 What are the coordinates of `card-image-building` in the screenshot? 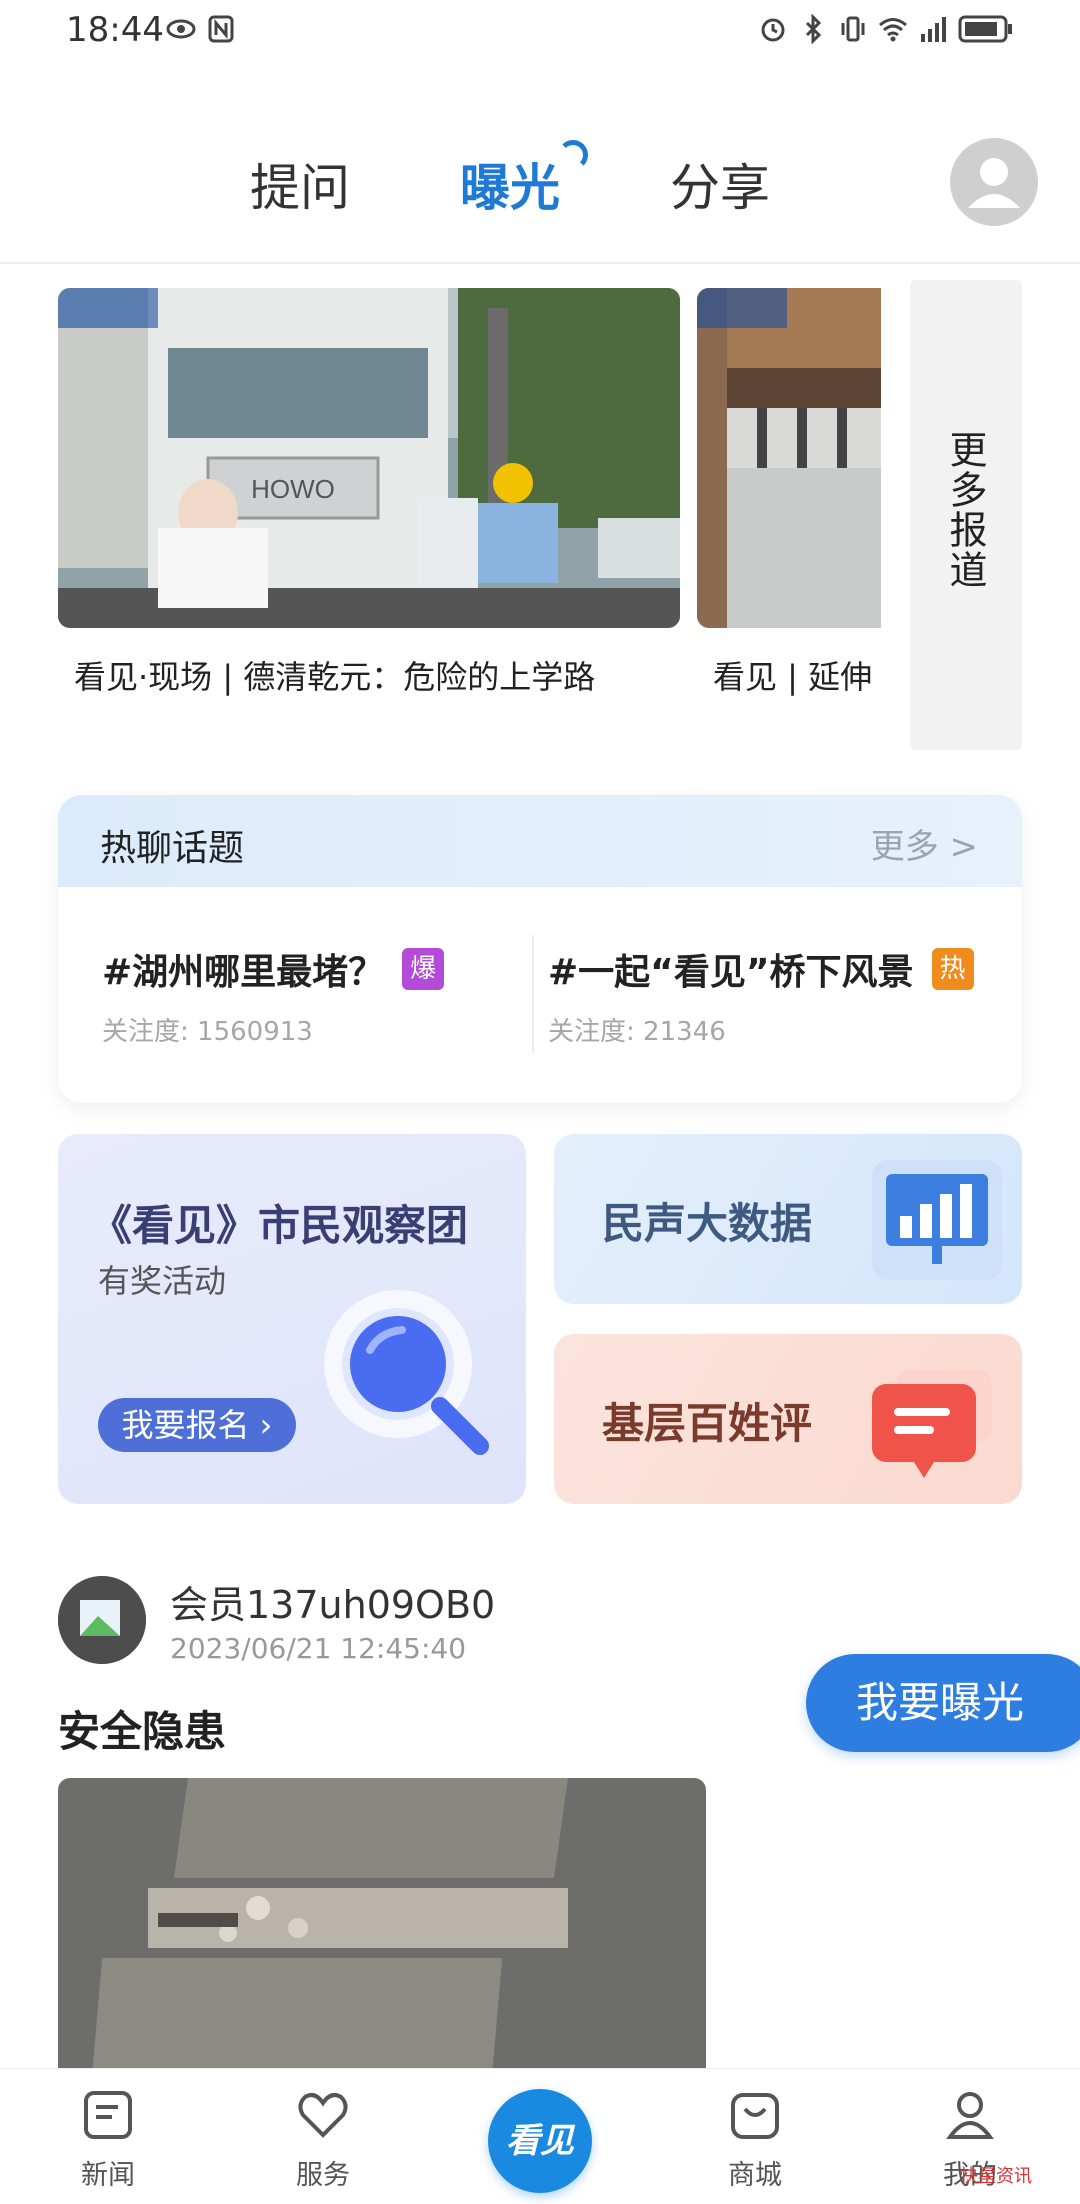 It's located at (789, 458).